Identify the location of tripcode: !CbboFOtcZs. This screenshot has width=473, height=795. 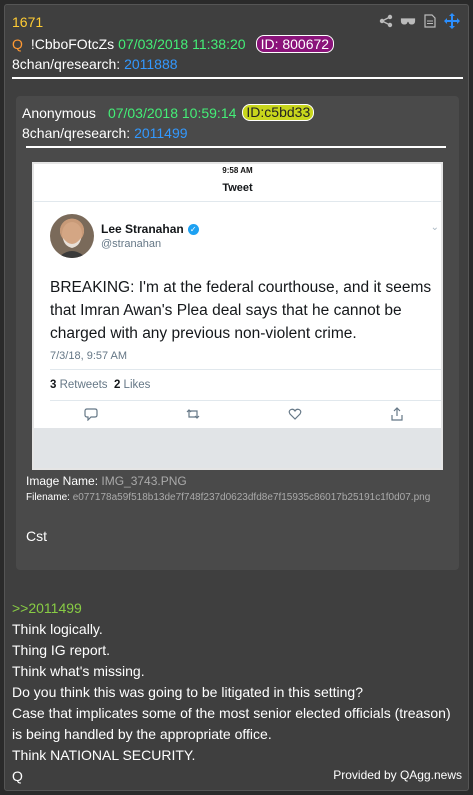
(72, 44).